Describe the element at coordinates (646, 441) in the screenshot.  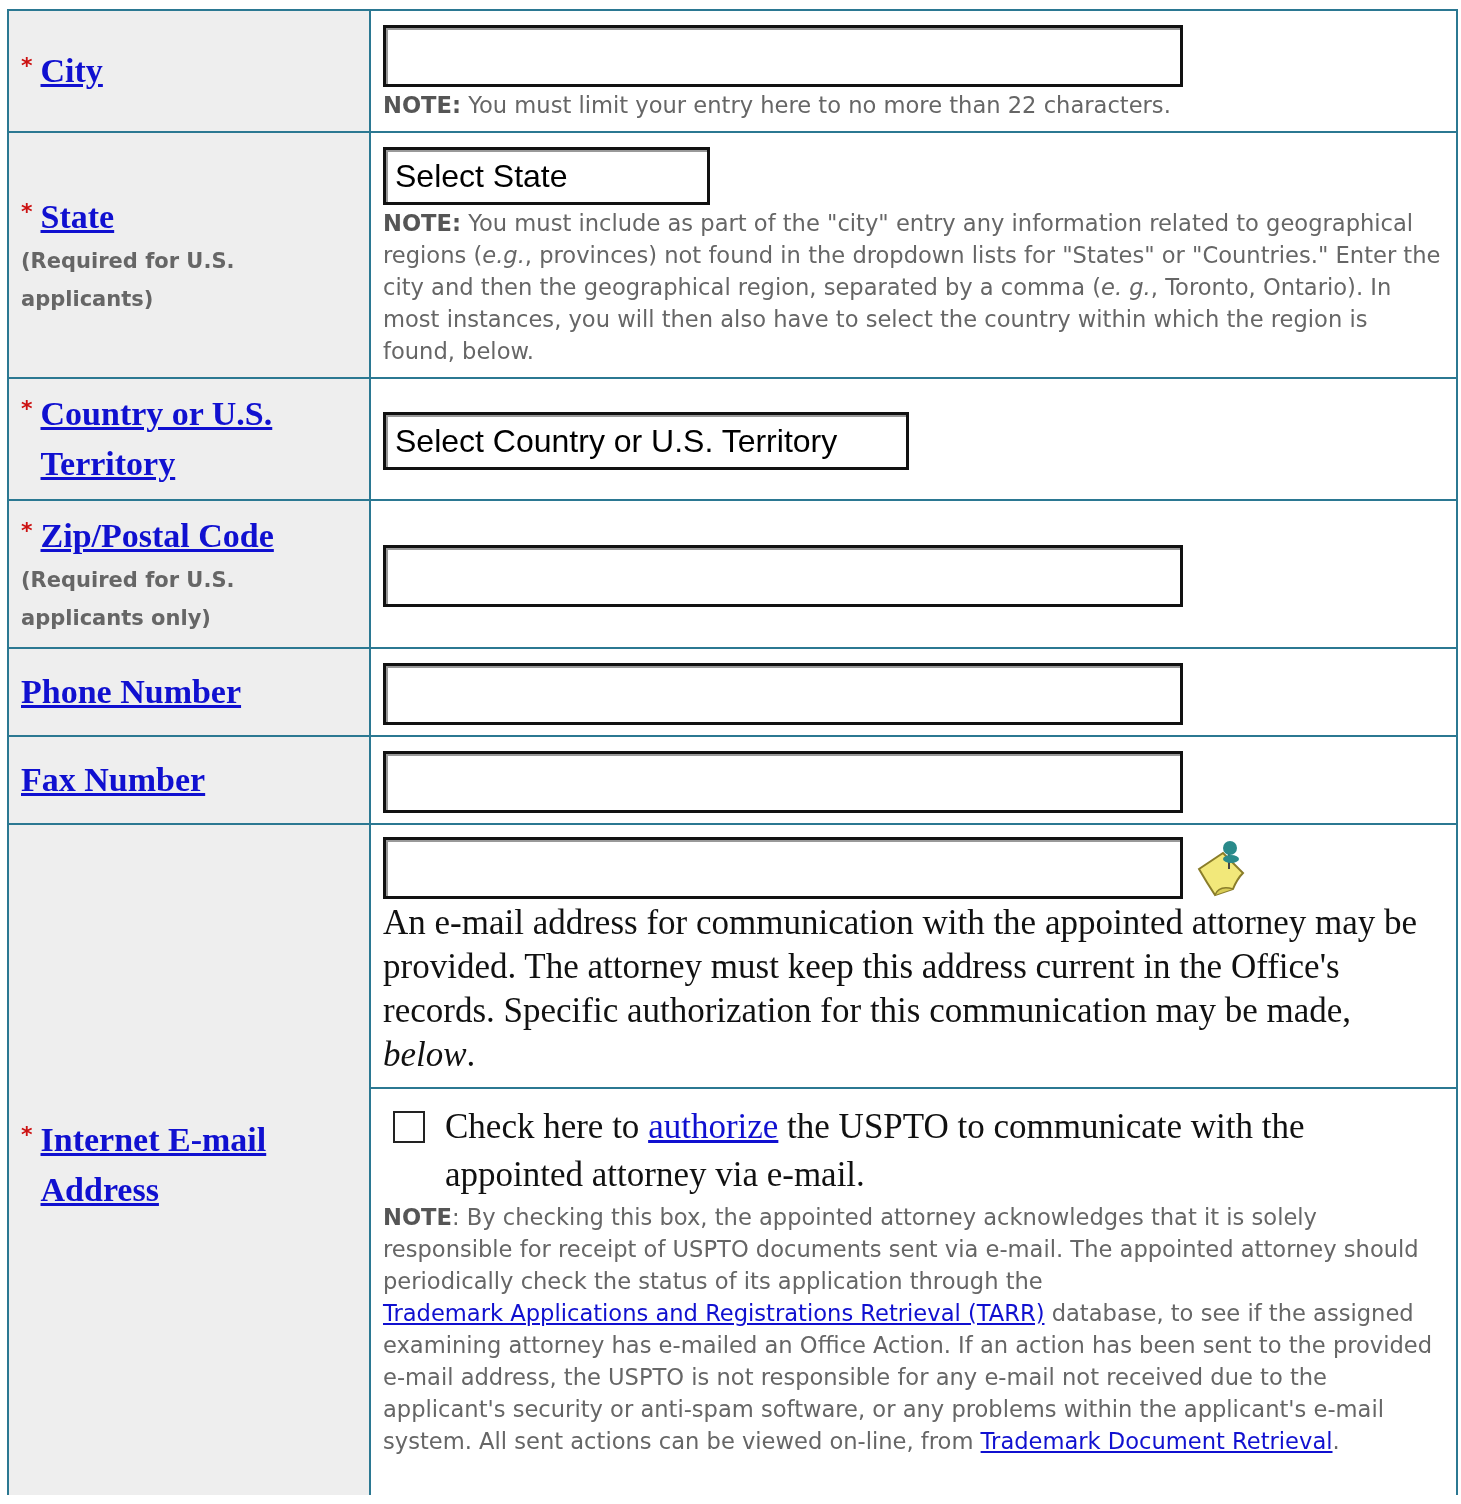
I see `dropdown: Select Country or U.S. Territory` at that location.